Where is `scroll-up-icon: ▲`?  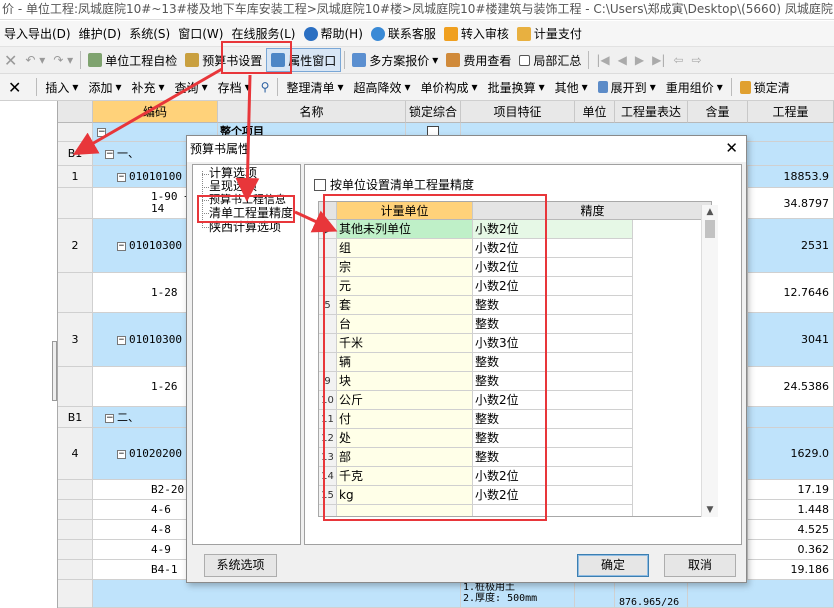
scroll-up-icon: ▲ is located at coordinates (710, 212).